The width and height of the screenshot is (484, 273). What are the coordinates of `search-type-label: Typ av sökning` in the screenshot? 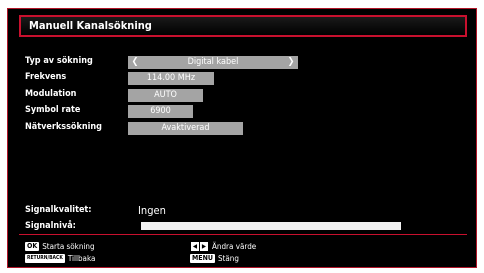 It's located at (59, 61).